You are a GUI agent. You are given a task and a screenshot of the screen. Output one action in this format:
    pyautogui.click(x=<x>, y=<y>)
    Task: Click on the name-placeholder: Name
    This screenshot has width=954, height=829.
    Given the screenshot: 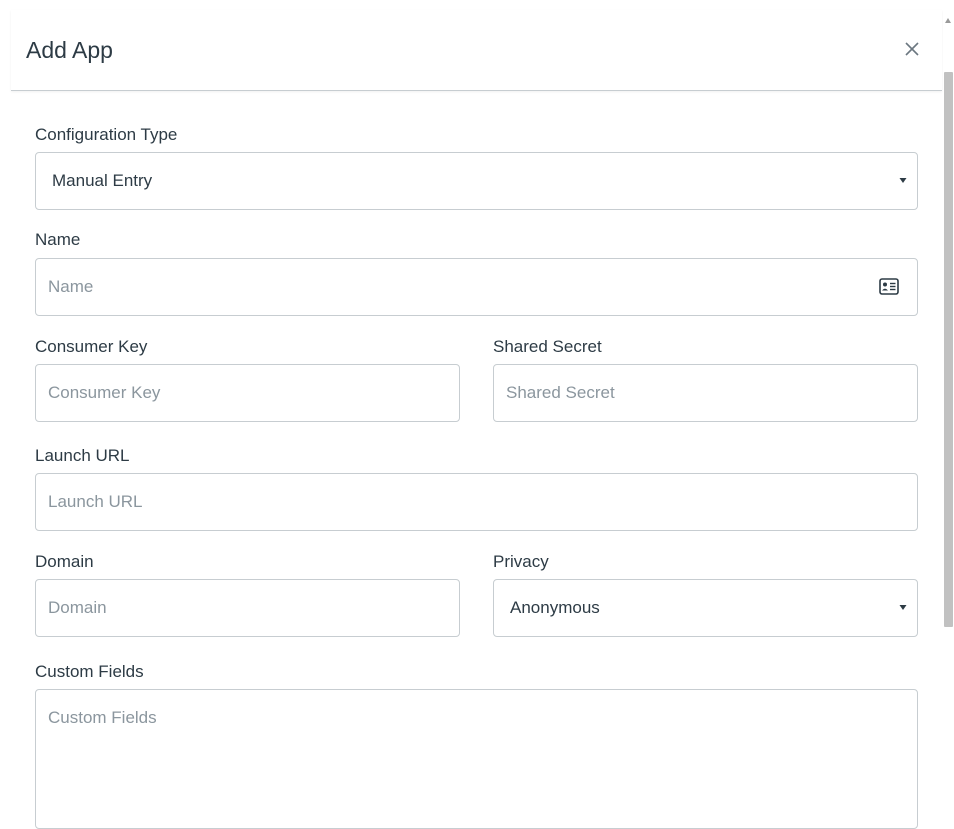 What is the action you would take?
    pyautogui.click(x=71, y=286)
    